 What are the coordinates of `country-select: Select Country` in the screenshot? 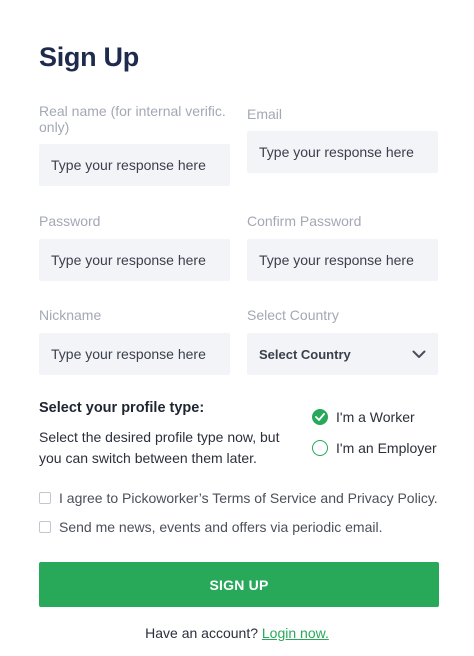 It's located at (342, 354).